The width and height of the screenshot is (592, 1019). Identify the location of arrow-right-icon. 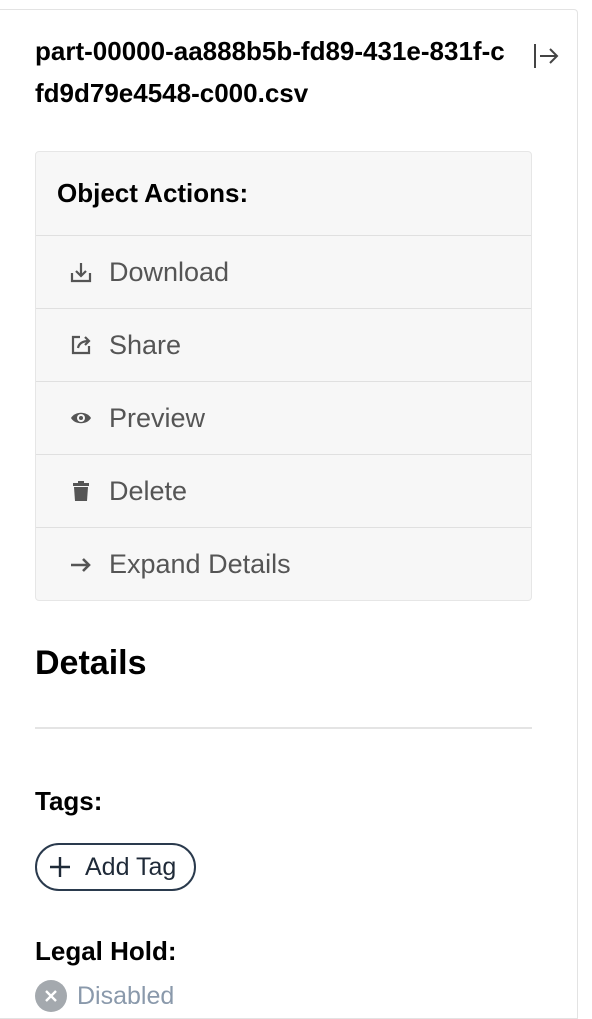
(81, 565).